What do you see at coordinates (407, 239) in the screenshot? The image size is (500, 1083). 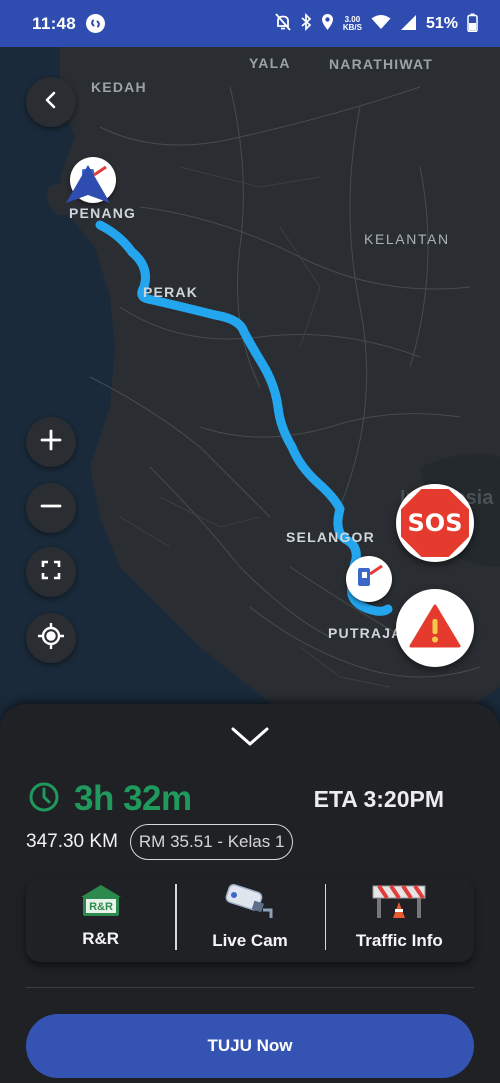 I see `map-label-kelantan: KELANTAN` at bounding box center [407, 239].